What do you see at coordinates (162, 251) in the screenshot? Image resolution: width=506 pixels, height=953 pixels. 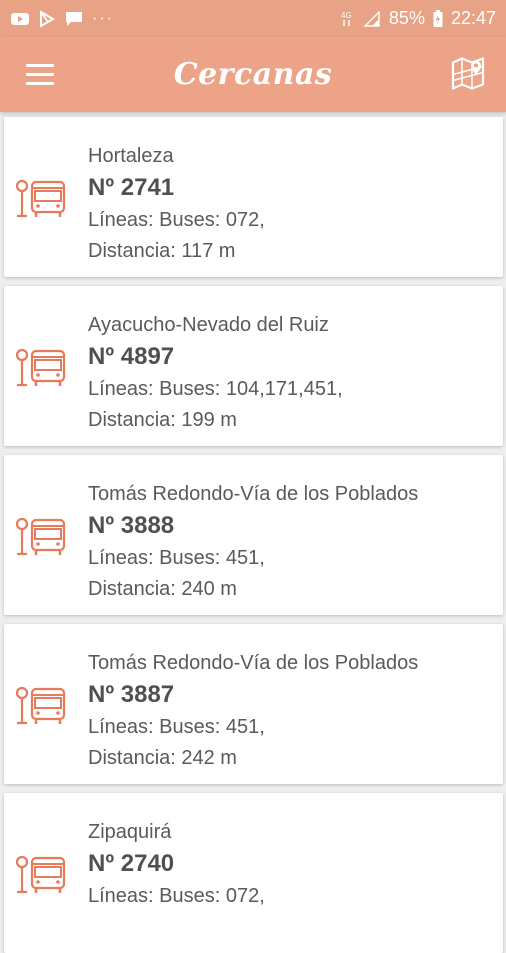 I see `stop-distance: Distancia: 117 m` at bounding box center [162, 251].